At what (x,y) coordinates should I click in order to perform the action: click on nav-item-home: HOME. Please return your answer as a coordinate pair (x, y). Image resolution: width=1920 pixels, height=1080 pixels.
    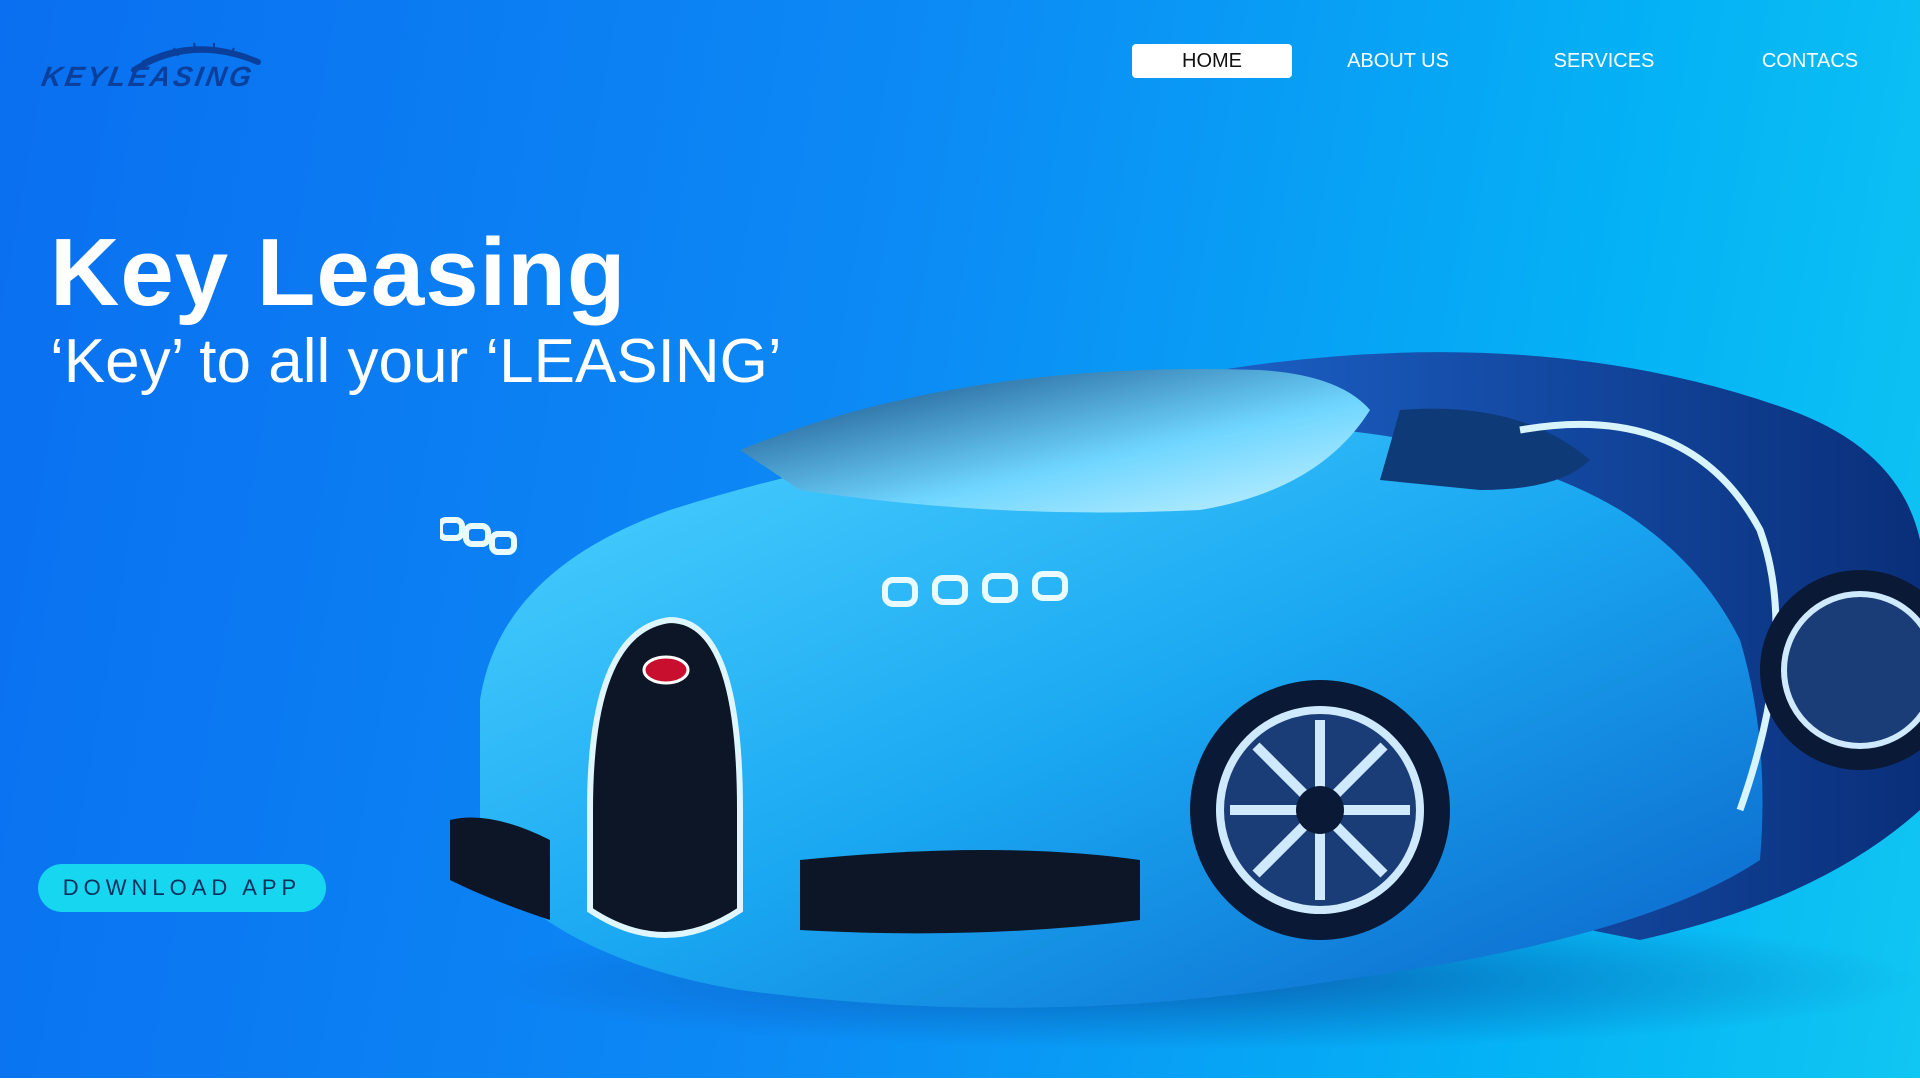
    Looking at the image, I should click on (1212, 61).